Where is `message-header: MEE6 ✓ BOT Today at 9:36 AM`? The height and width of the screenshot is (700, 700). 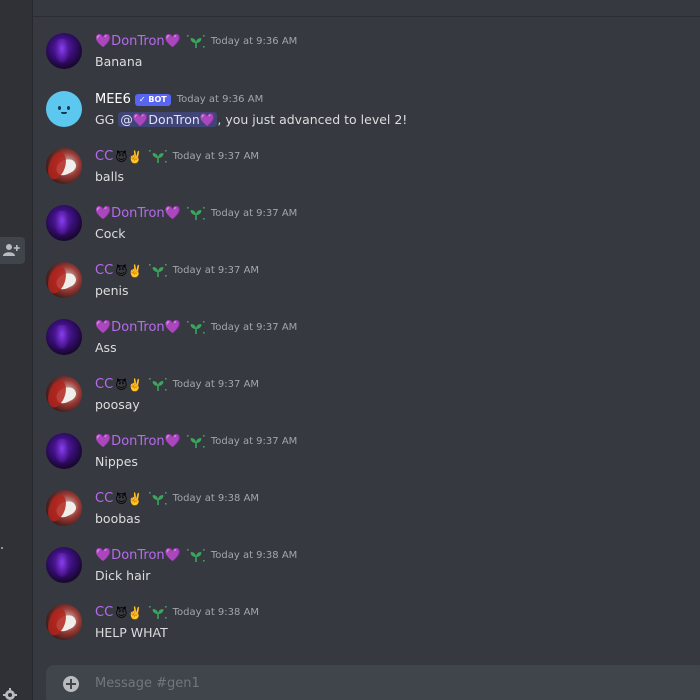
message-header: MEE6 ✓ BOT Today at 9:36 AM is located at coordinates (179, 100).